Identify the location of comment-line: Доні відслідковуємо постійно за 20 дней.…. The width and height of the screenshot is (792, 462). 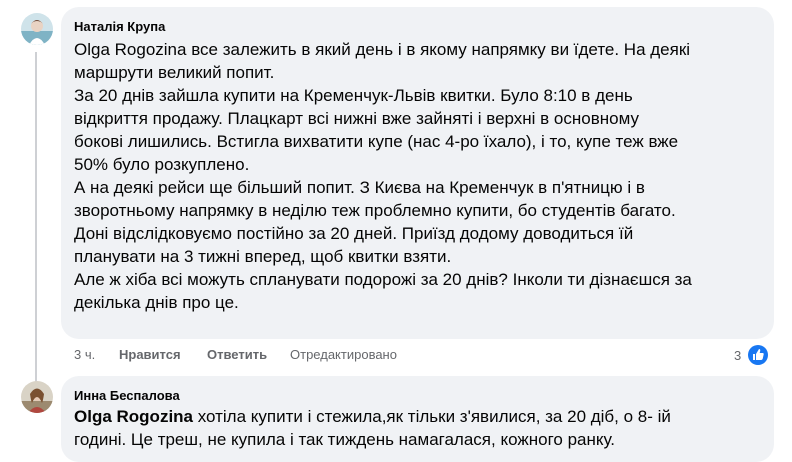
(354, 233).